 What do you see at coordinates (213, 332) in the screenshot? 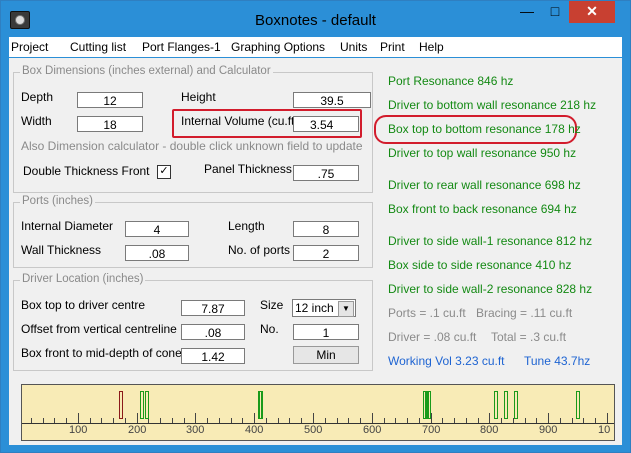
I see `offset-input: .08` at bounding box center [213, 332].